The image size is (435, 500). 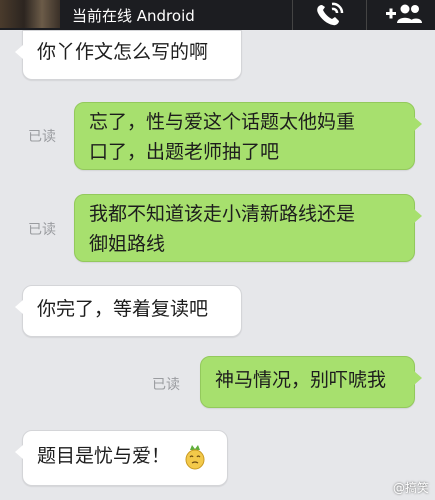 I want to click on outgoing-message-bubble: 神马情况，别吓唬我, so click(x=311, y=382).